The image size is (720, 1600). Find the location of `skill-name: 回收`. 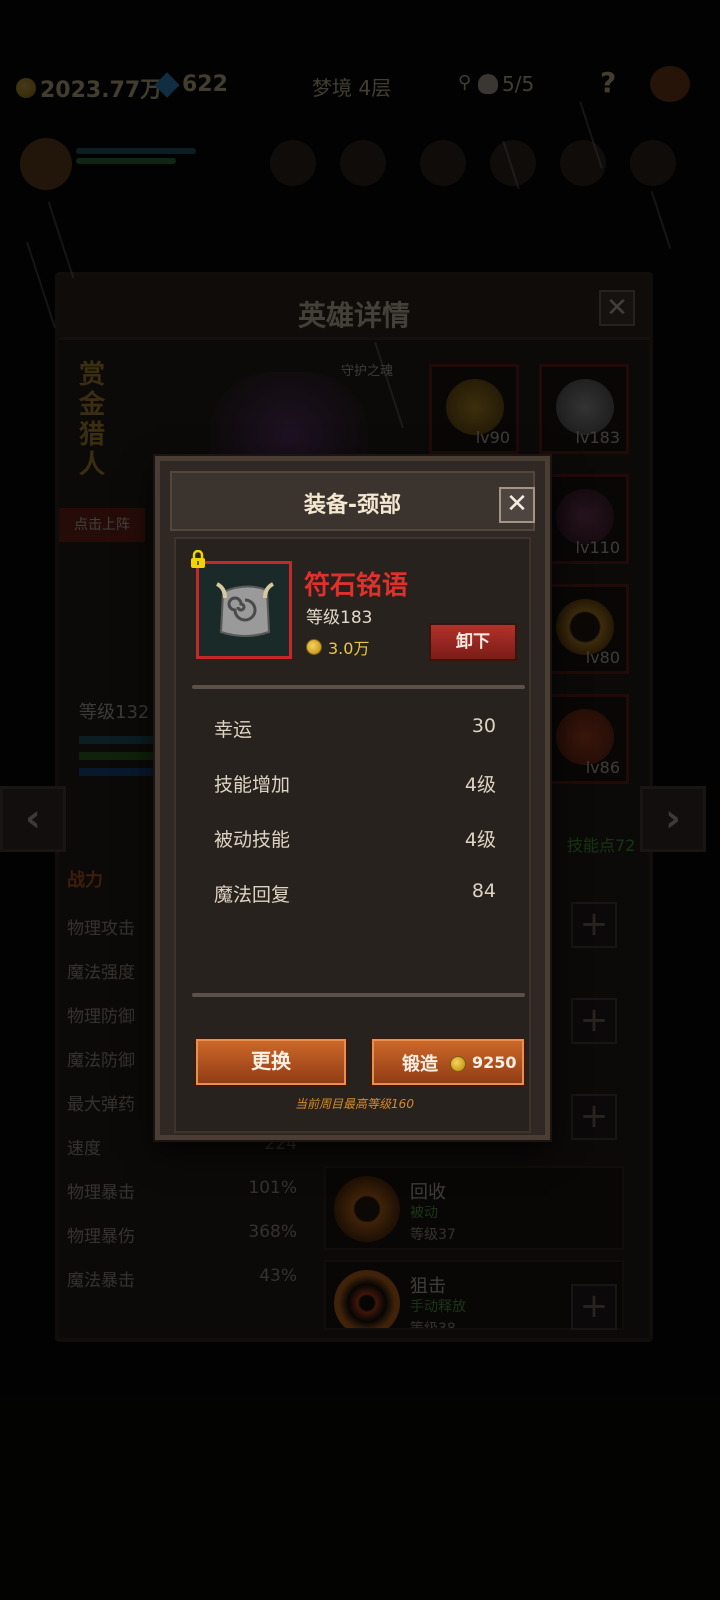

skill-name: 回收 is located at coordinates (428, 1192).